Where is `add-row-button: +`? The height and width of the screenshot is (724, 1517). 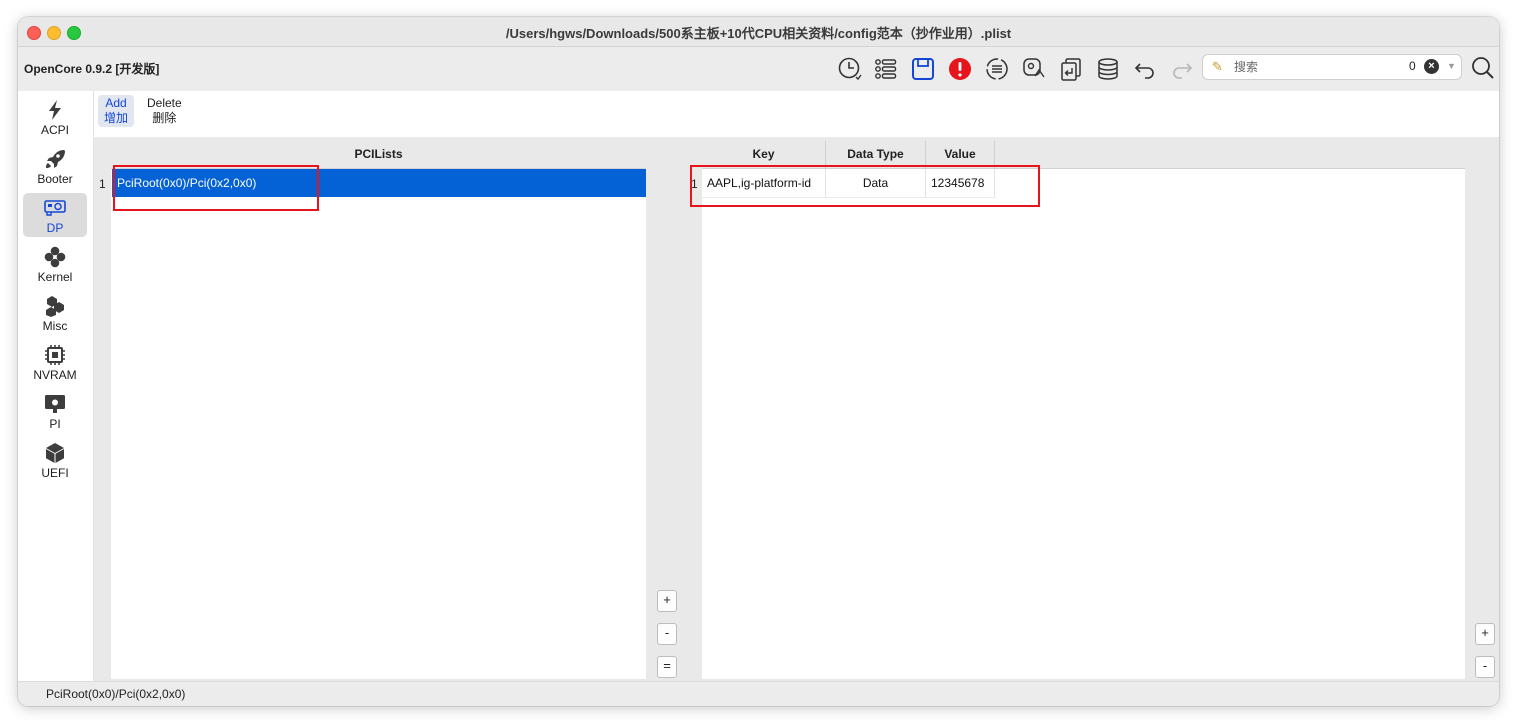
add-row-button: + is located at coordinates (667, 601).